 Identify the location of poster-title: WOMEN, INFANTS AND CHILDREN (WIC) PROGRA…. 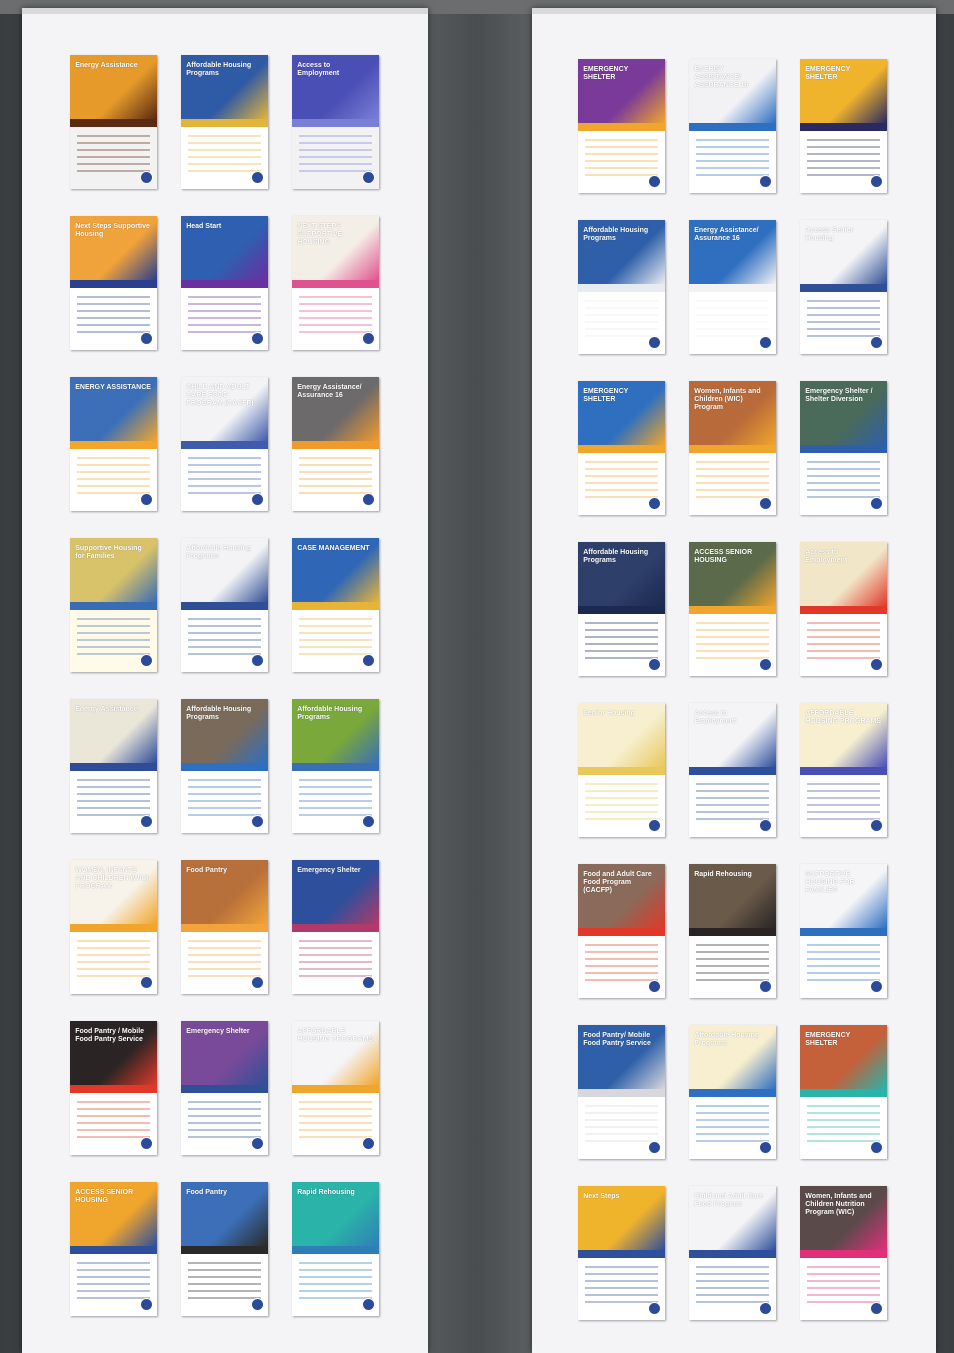
(112, 878).